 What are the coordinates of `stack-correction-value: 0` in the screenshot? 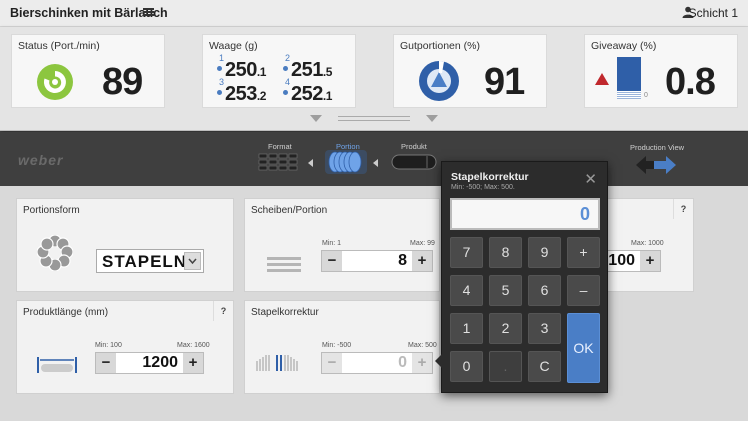 It's located at (377, 363).